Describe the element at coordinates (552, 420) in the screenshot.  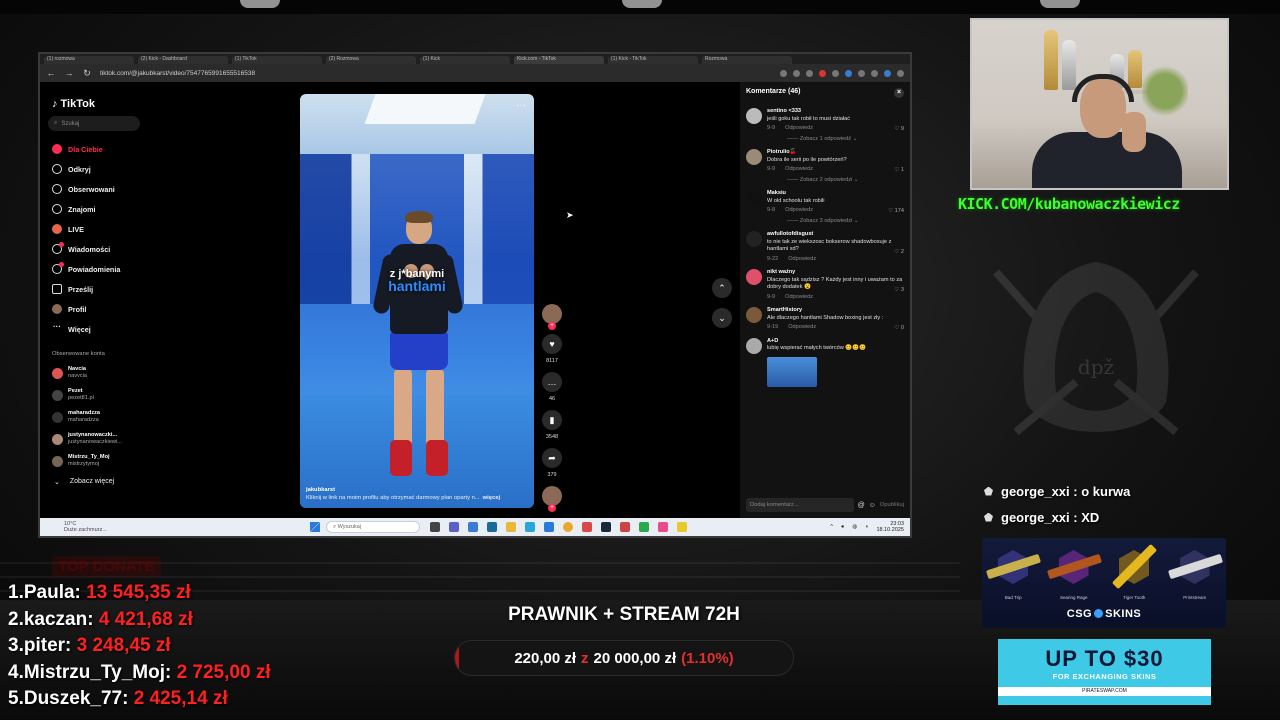
I see `save-button: ▮` at that location.